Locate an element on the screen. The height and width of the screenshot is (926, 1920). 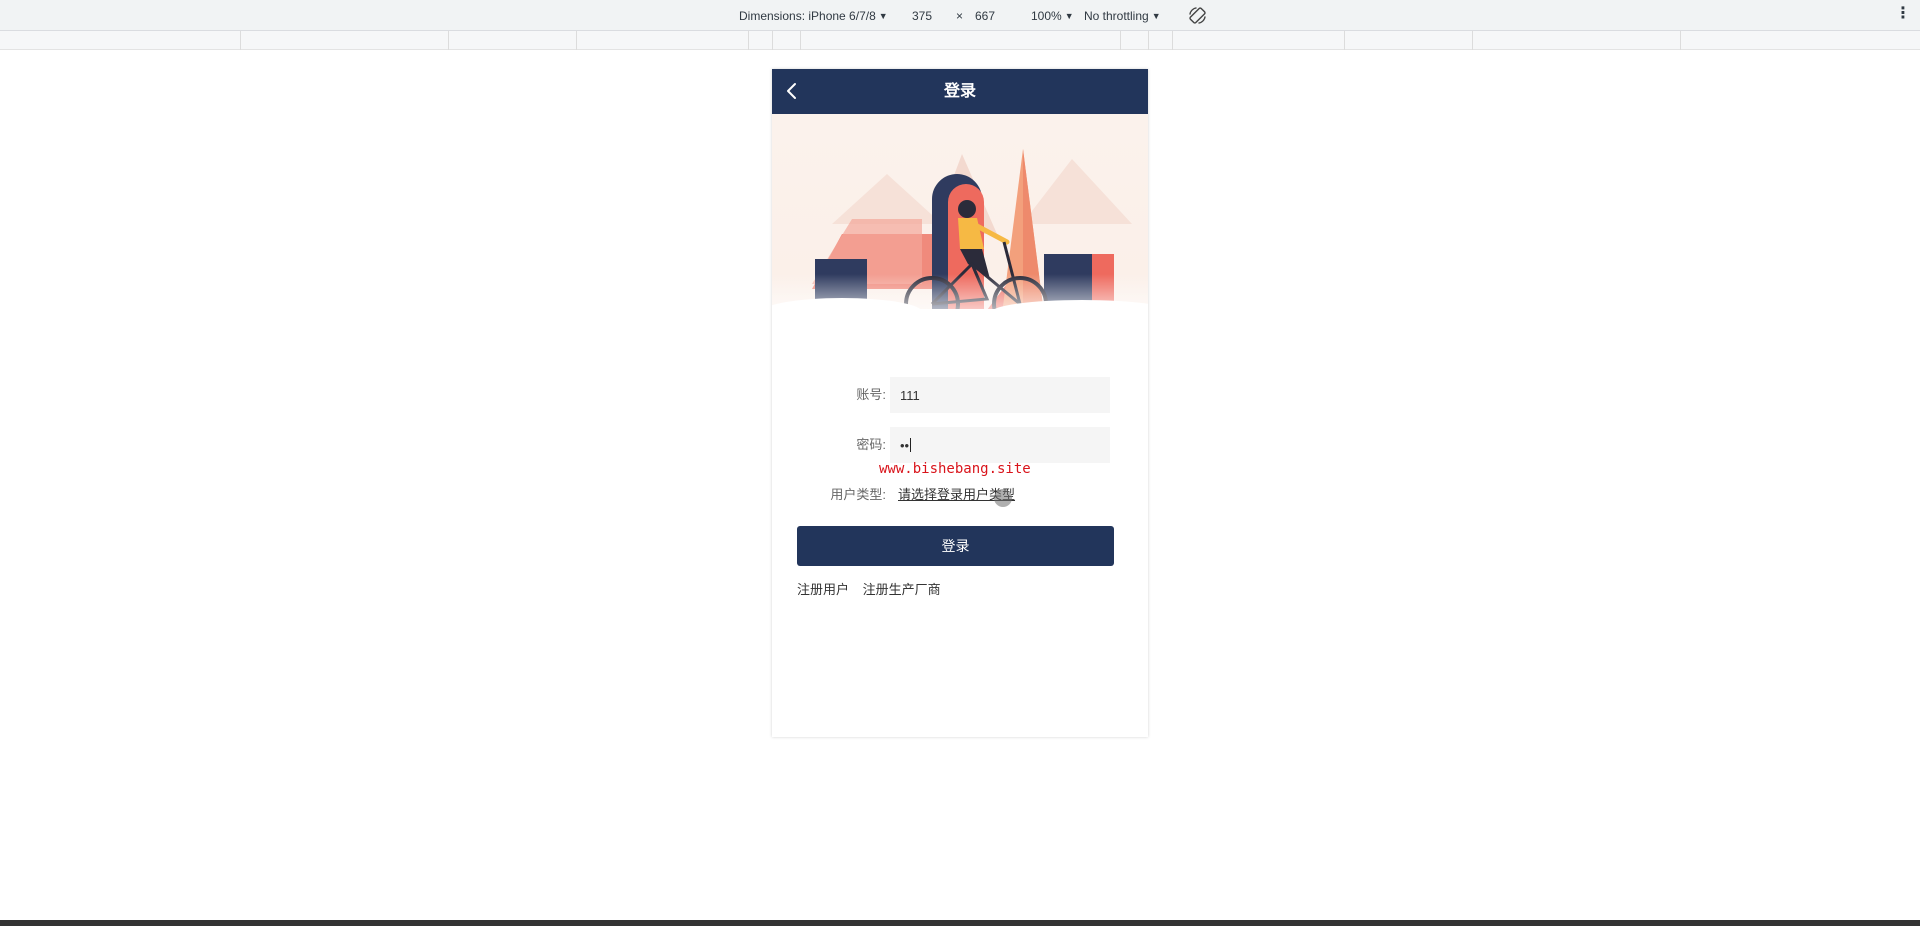
device-select: Dimensions: iPhone 6/7/8 ▼ is located at coordinates (813, 16).